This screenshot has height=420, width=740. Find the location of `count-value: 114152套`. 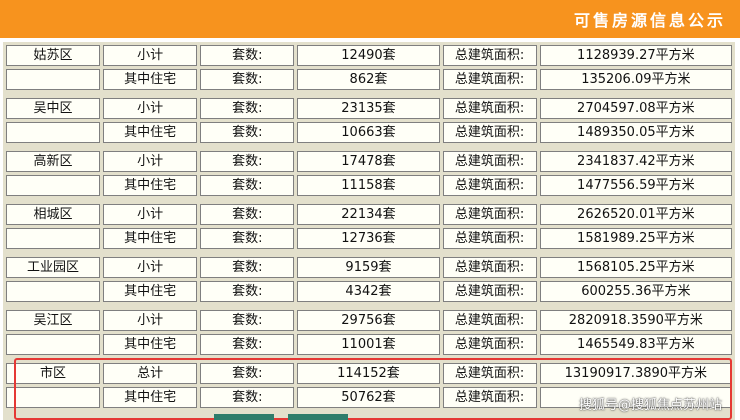

count-value: 114152套 is located at coordinates (368, 373).